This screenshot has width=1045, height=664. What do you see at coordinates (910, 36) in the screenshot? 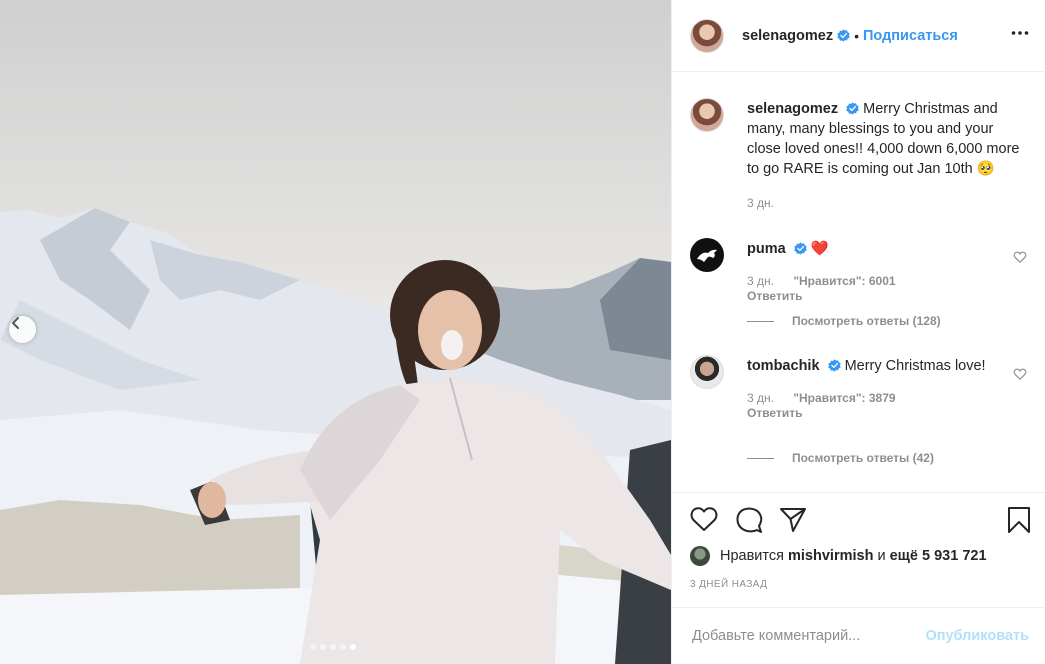
I see `follow-button: Подписаться` at bounding box center [910, 36].